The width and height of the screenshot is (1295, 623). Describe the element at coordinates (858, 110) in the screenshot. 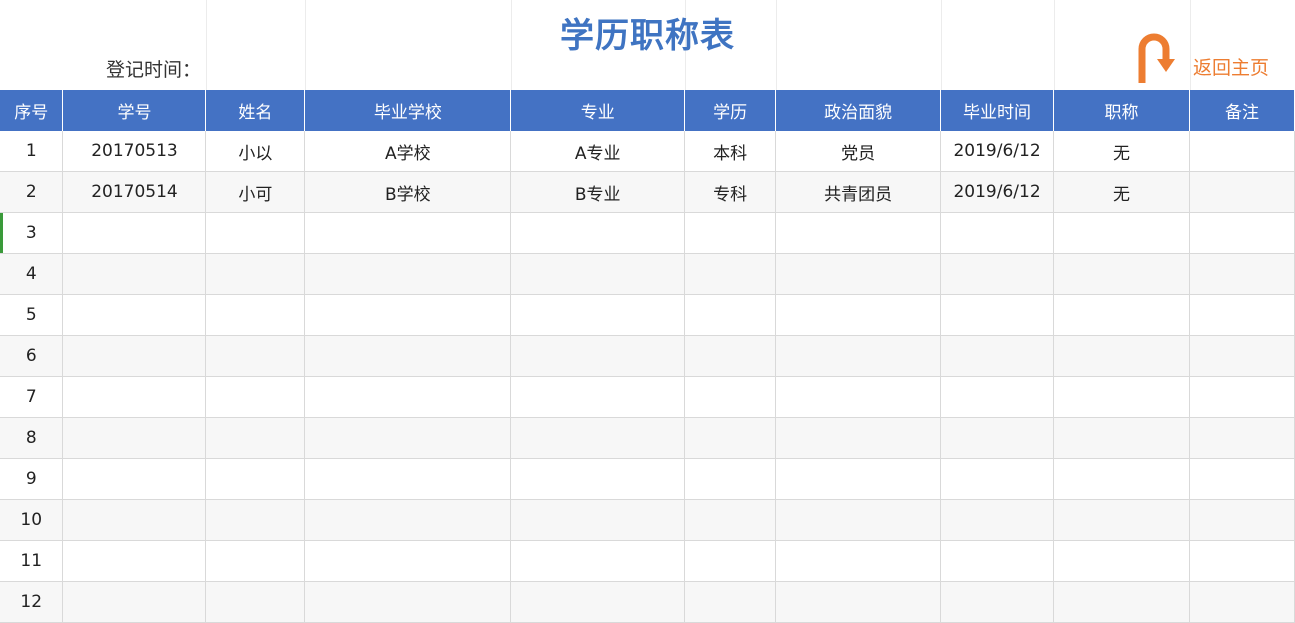

I see `column-header: 政治面貌` at that location.